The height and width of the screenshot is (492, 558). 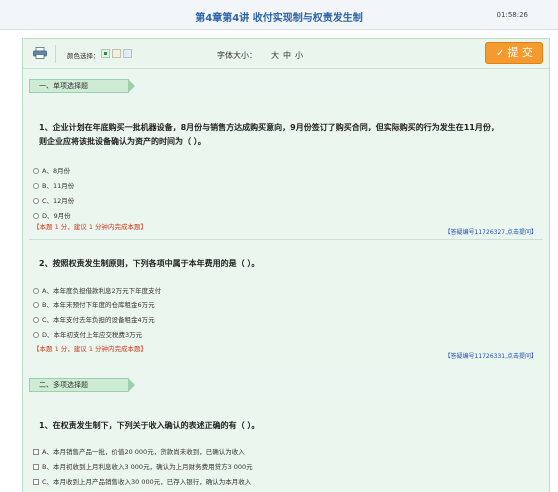 I want to click on q1-option-a: A、8月份, so click(x=51, y=171).